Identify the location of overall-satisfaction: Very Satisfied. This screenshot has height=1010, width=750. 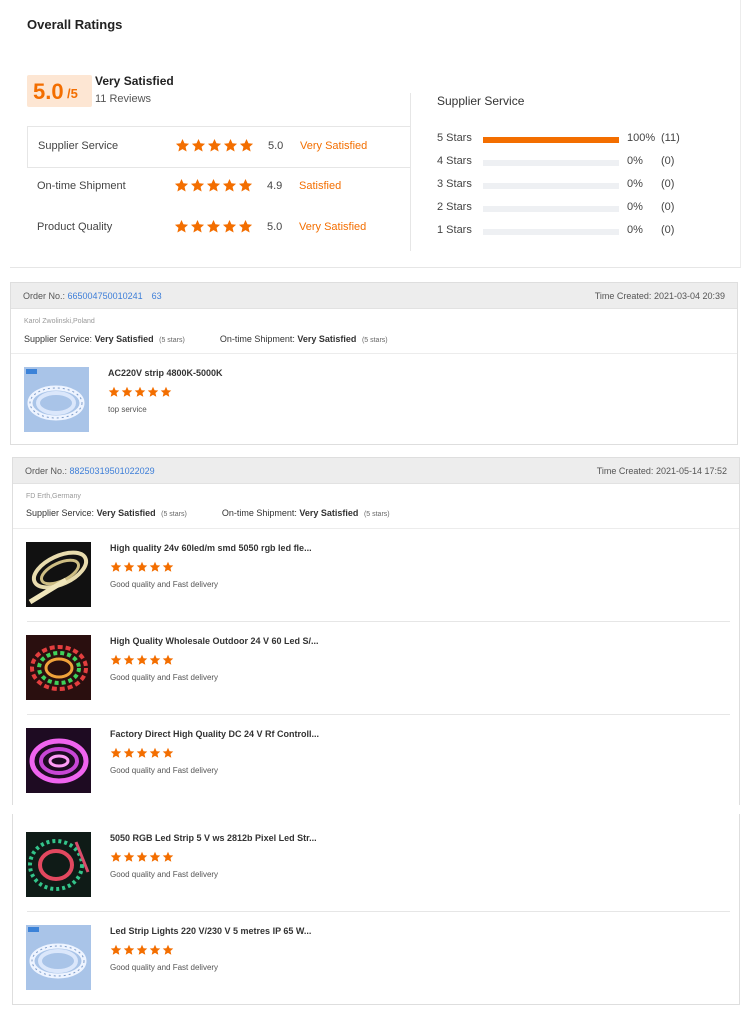
(134, 81).